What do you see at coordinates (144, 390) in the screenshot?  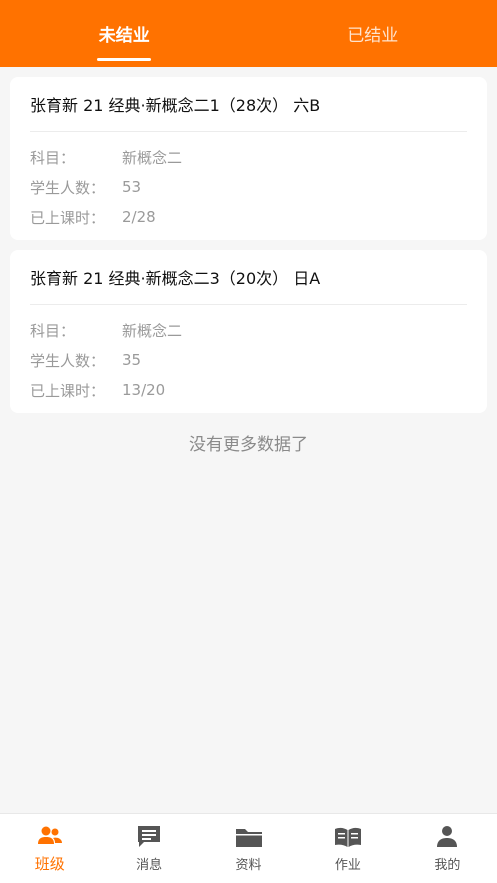 I see `progress-value: 13/20` at bounding box center [144, 390].